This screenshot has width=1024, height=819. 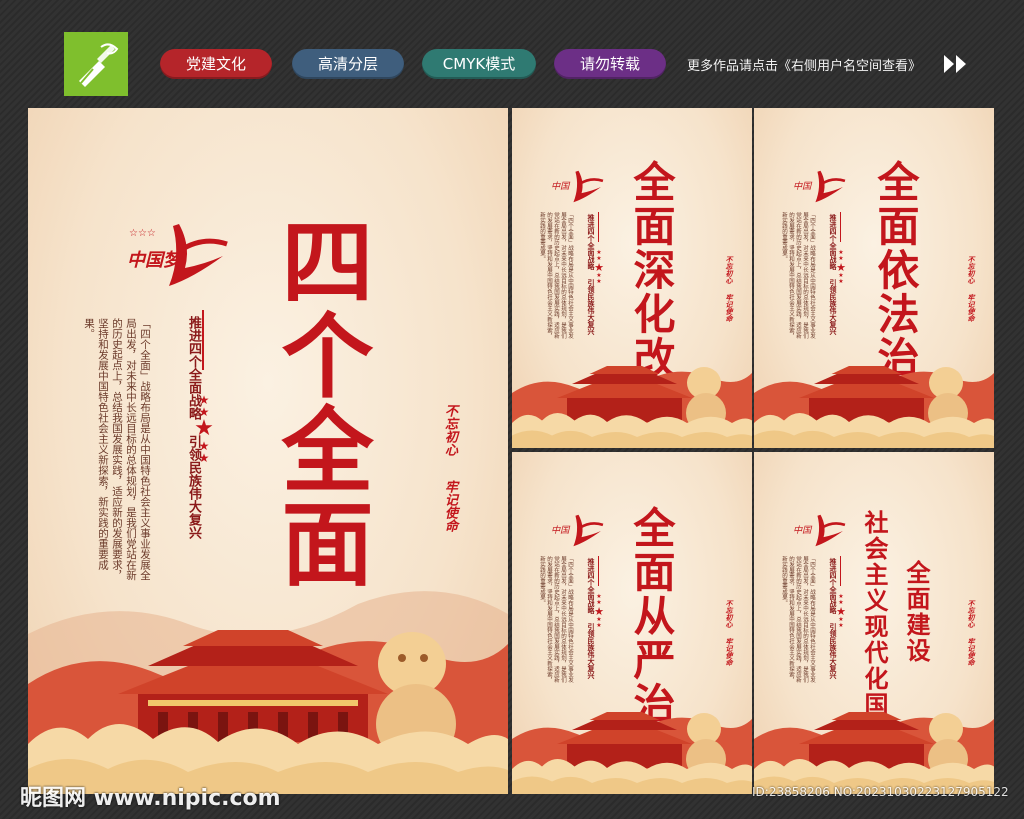 What do you see at coordinates (320, 402) in the screenshot?
I see `poster-main-title: 四个全面` at bounding box center [320, 402].